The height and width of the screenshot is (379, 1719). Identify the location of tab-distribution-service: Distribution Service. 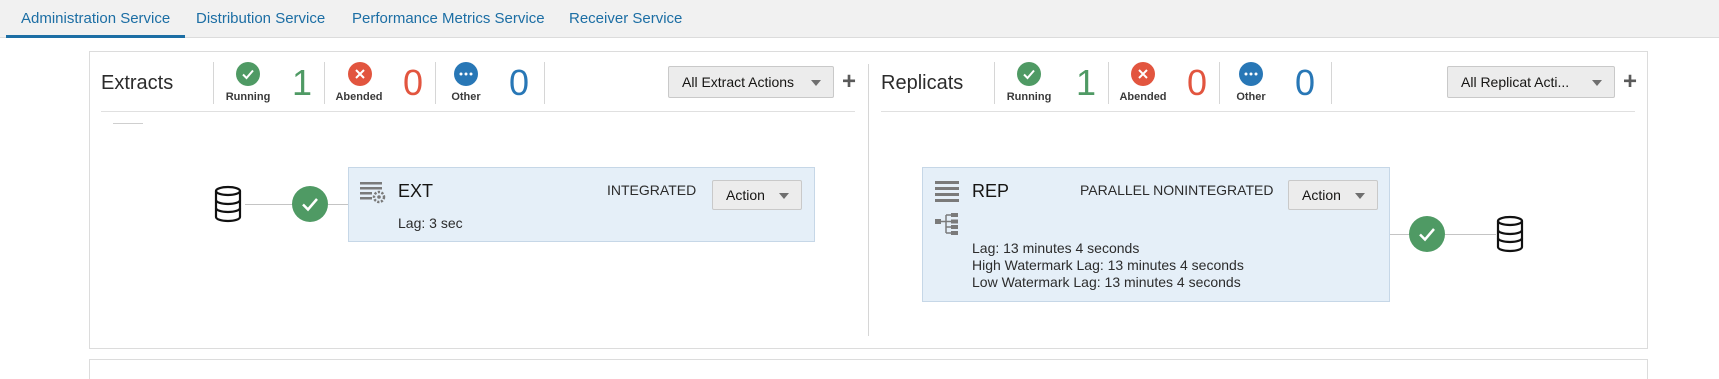
(260, 19).